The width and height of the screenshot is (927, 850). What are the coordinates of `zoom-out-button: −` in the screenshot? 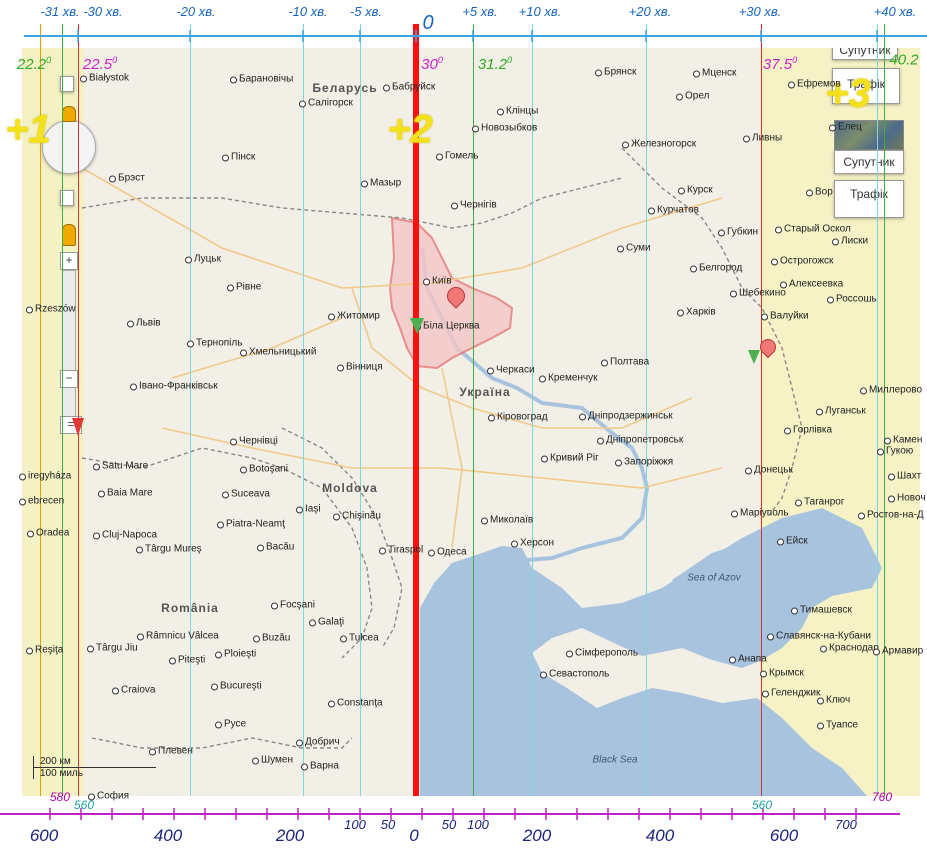 It's located at (69, 379).